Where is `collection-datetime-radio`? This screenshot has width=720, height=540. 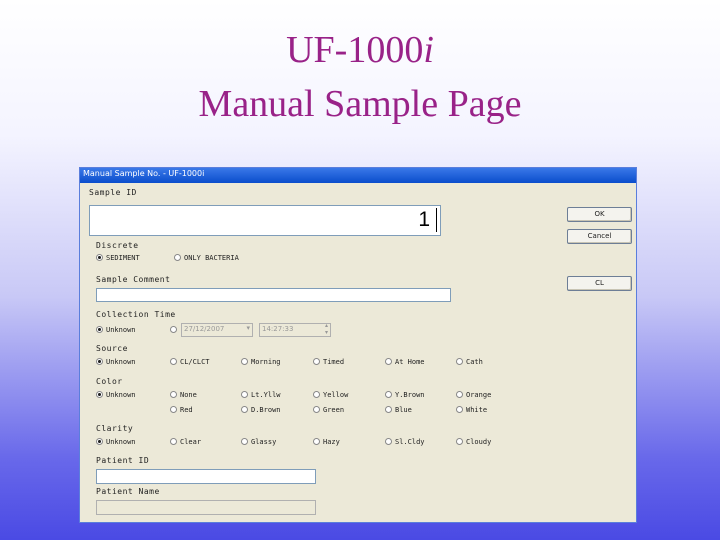
collection-datetime-radio is located at coordinates (175, 329).